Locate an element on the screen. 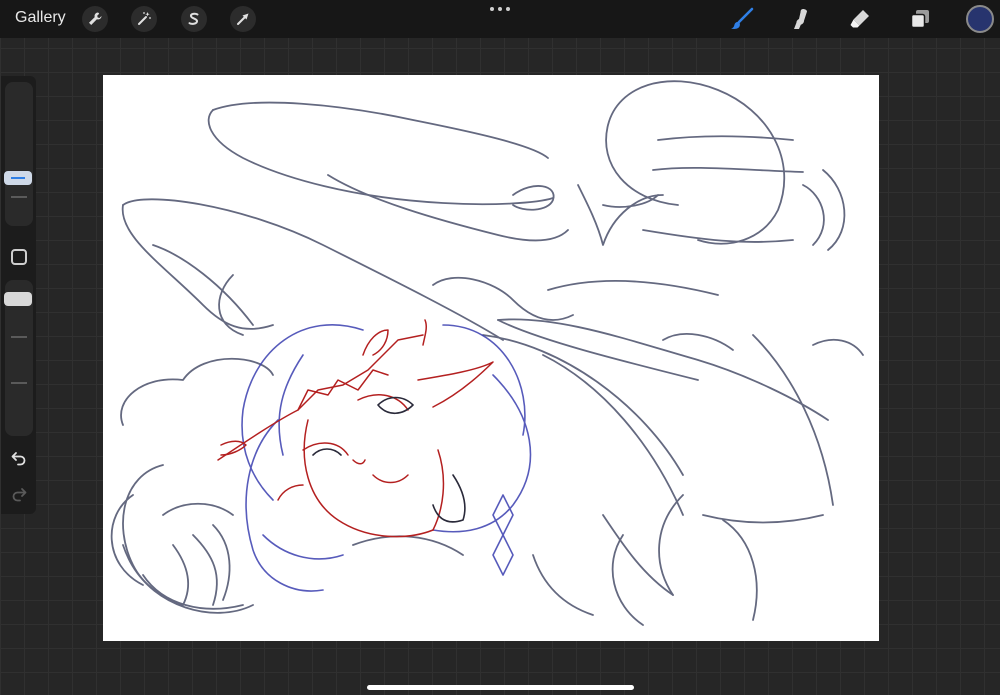  size-handle-mark is located at coordinates (18, 178).